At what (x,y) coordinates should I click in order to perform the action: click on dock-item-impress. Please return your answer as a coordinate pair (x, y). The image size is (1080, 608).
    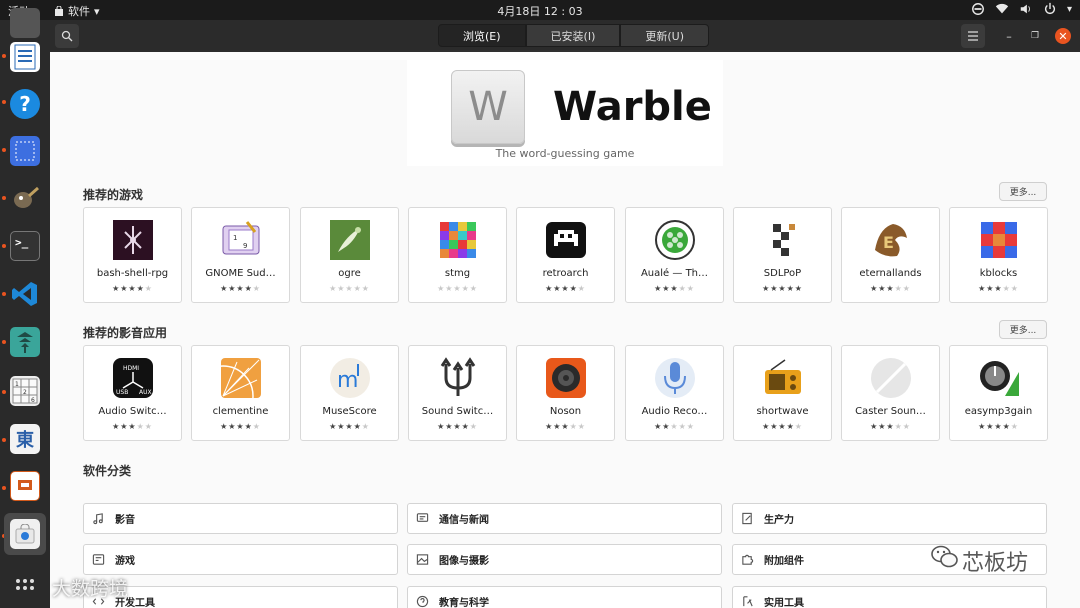
    Looking at the image, I should click on (25, 486).